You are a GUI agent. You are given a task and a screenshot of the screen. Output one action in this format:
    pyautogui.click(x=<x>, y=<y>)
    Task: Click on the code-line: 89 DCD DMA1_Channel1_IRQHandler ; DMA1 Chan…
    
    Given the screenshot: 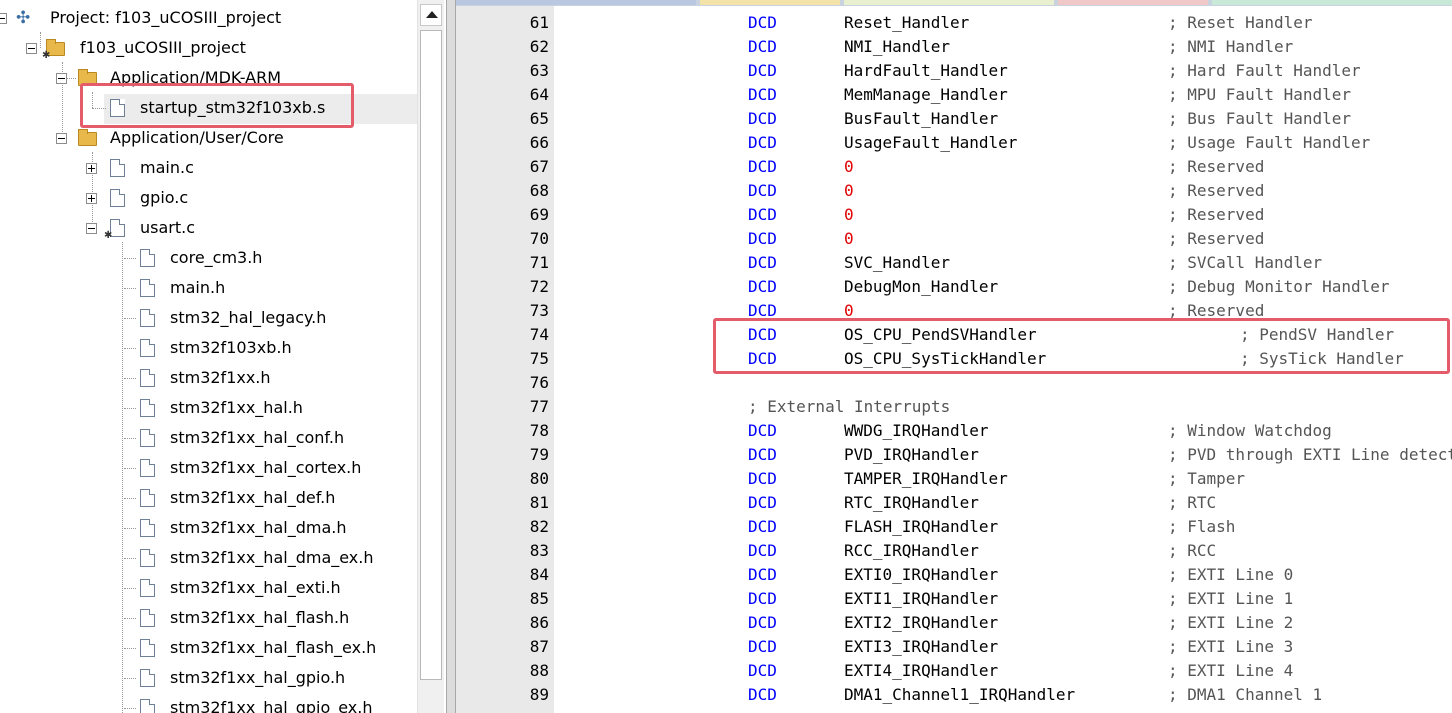 What is the action you would take?
    pyautogui.click(x=954, y=695)
    